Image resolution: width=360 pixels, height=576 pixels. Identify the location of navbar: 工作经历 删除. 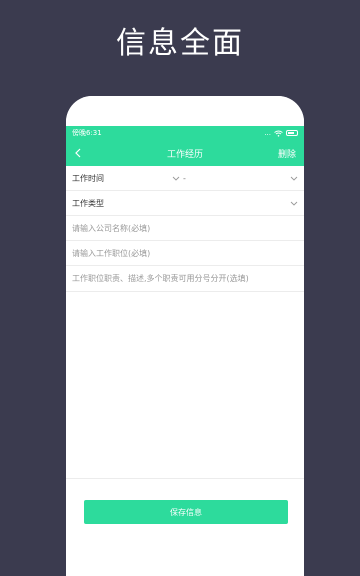
(185, 153).